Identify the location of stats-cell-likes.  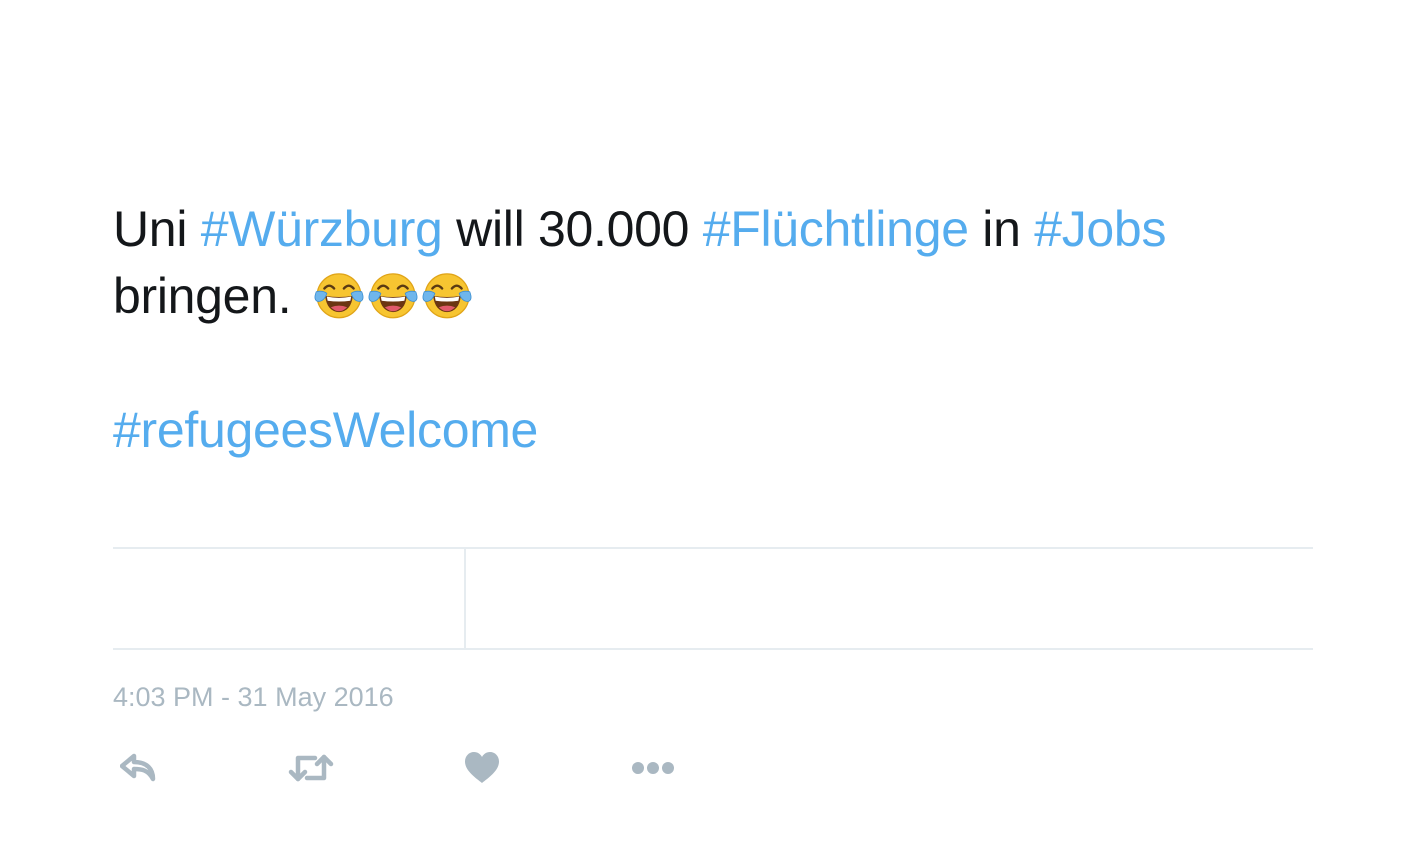
(889, 598).